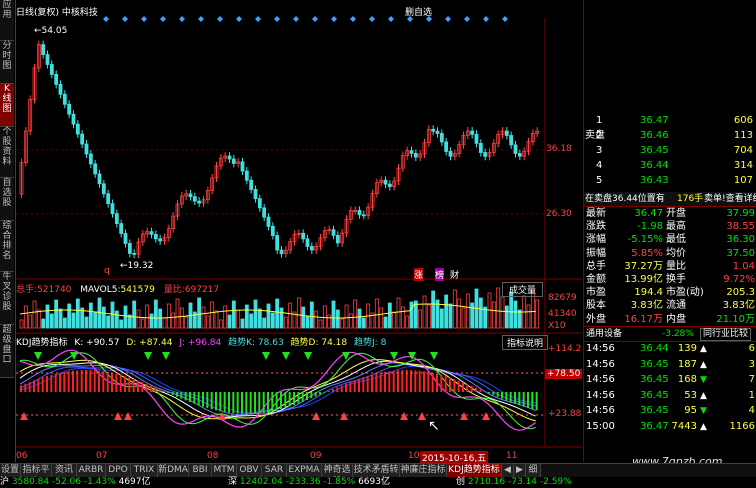 The image size is (756, 488). I want to click on index-quote: 深 12402.04 -233.36 -1.85% 6693亿, so click(309, 482).